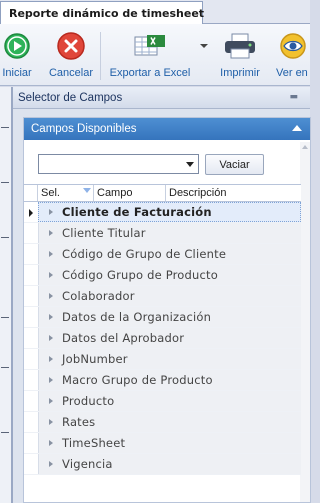  I want to click on collapse-icon, so click(297, 128).